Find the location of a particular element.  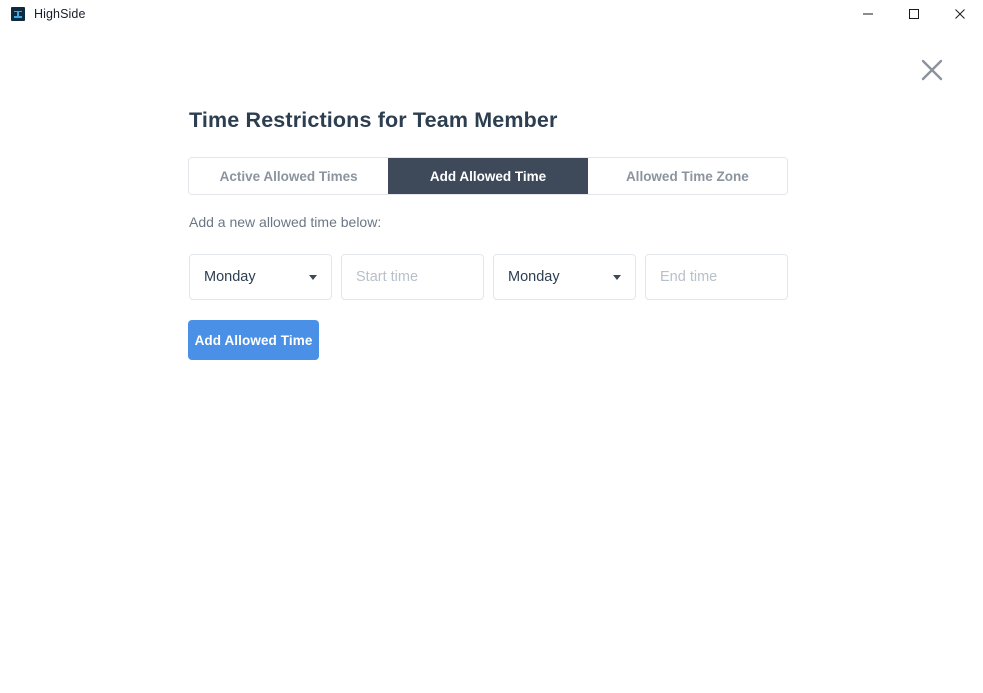

panel-close-button is located at coordinates (932, 70).